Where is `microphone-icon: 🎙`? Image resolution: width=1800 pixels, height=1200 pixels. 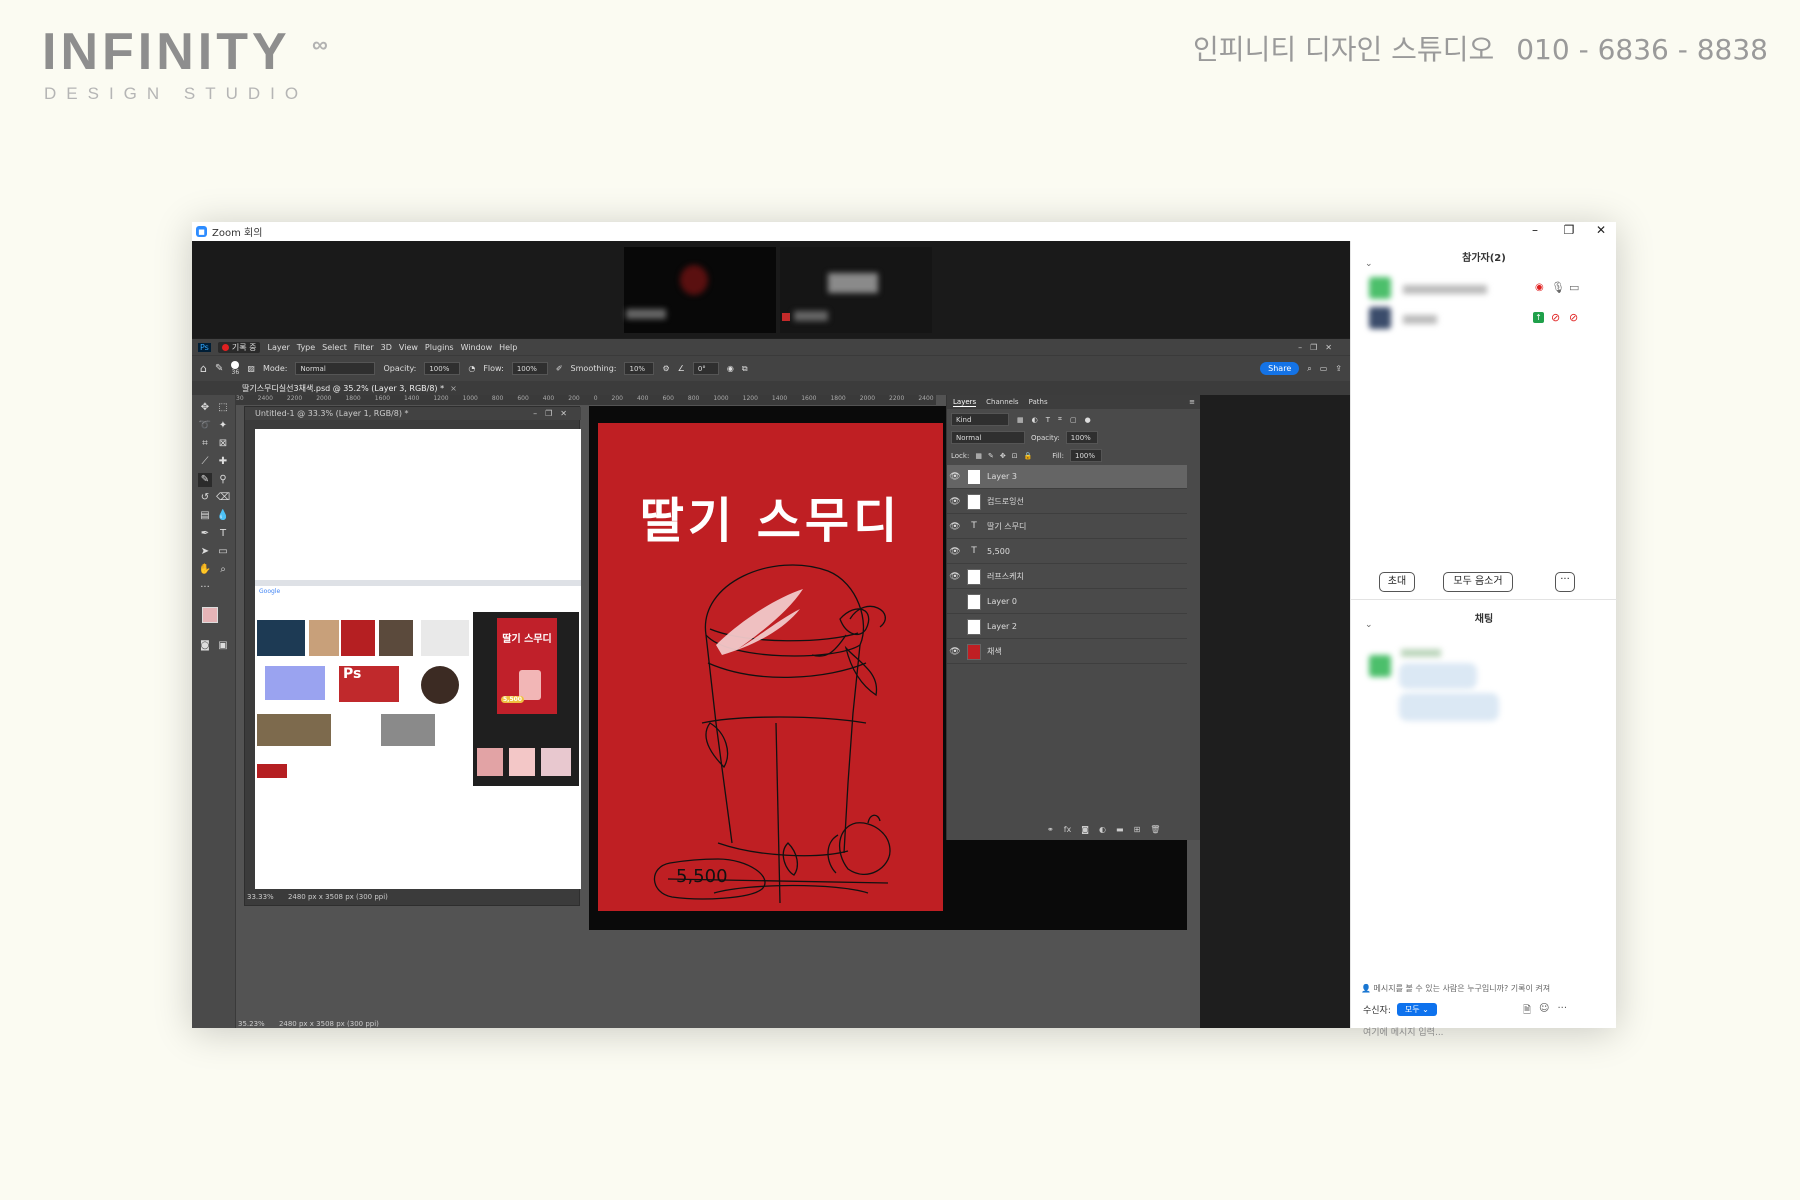 microphone-icon: 🎙 is located at coordinates (1558, 287).